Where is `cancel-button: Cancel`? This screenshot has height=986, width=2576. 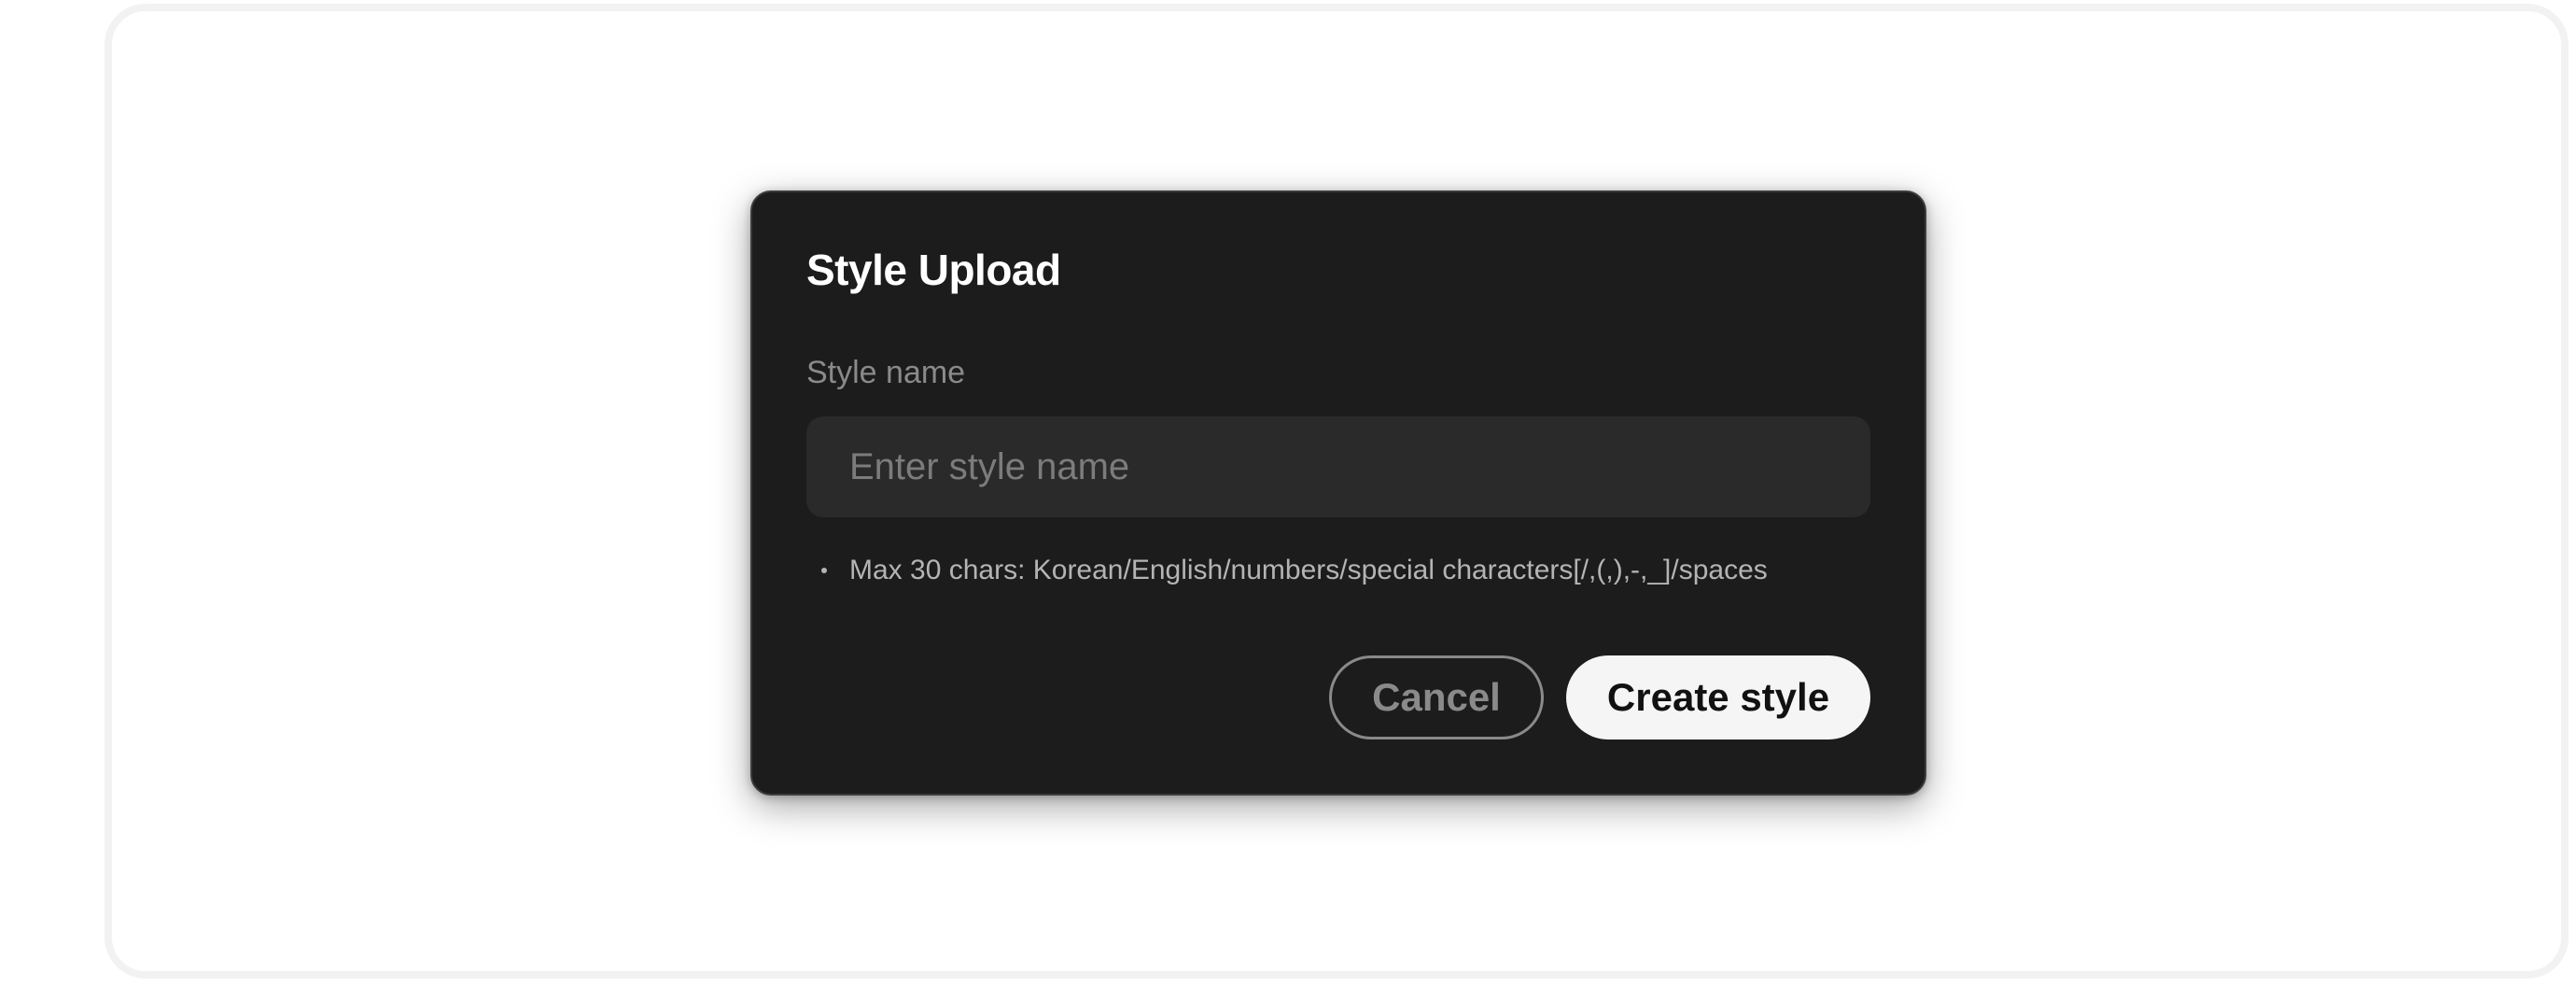
cancel-button: Cancel is located at coordinates (1436, 697).